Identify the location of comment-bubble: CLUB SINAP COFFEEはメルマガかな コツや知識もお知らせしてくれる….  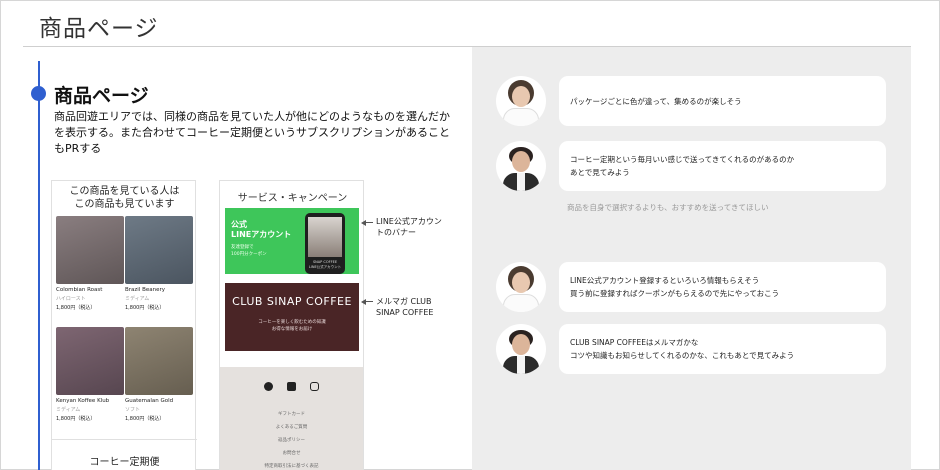
(722, 349).